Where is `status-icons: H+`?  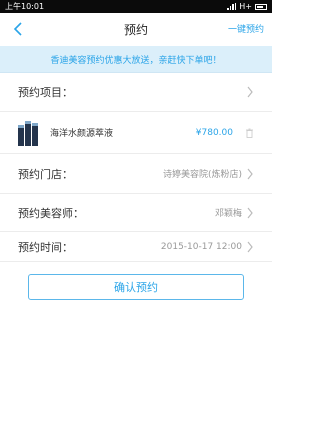 status-icons: H+ is located at coordinates (247, 6).